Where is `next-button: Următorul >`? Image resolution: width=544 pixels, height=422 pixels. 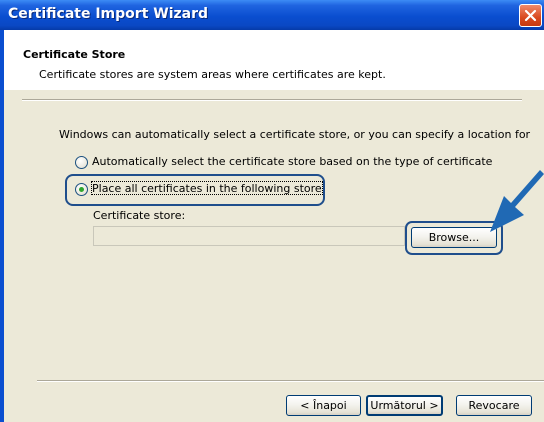 next-button: Următorul > is located at coordinates (404, 405).